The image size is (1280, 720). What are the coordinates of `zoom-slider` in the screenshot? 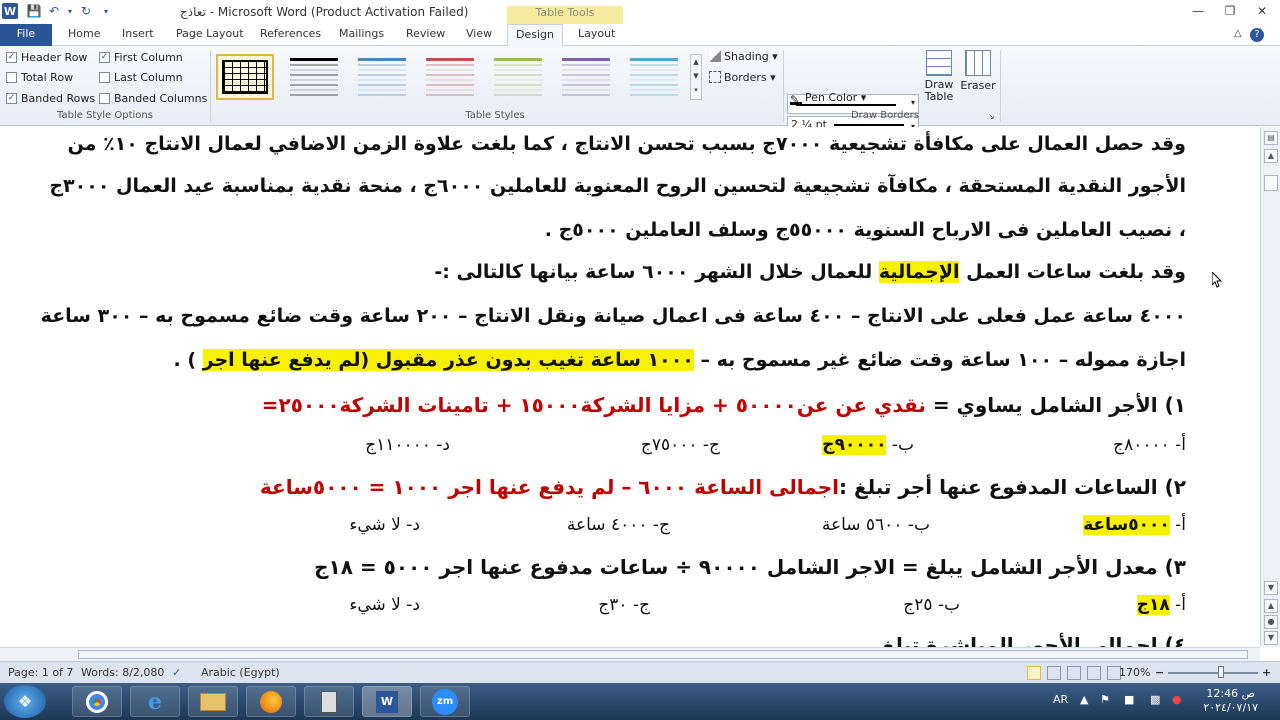 It's located at (1213, 673).